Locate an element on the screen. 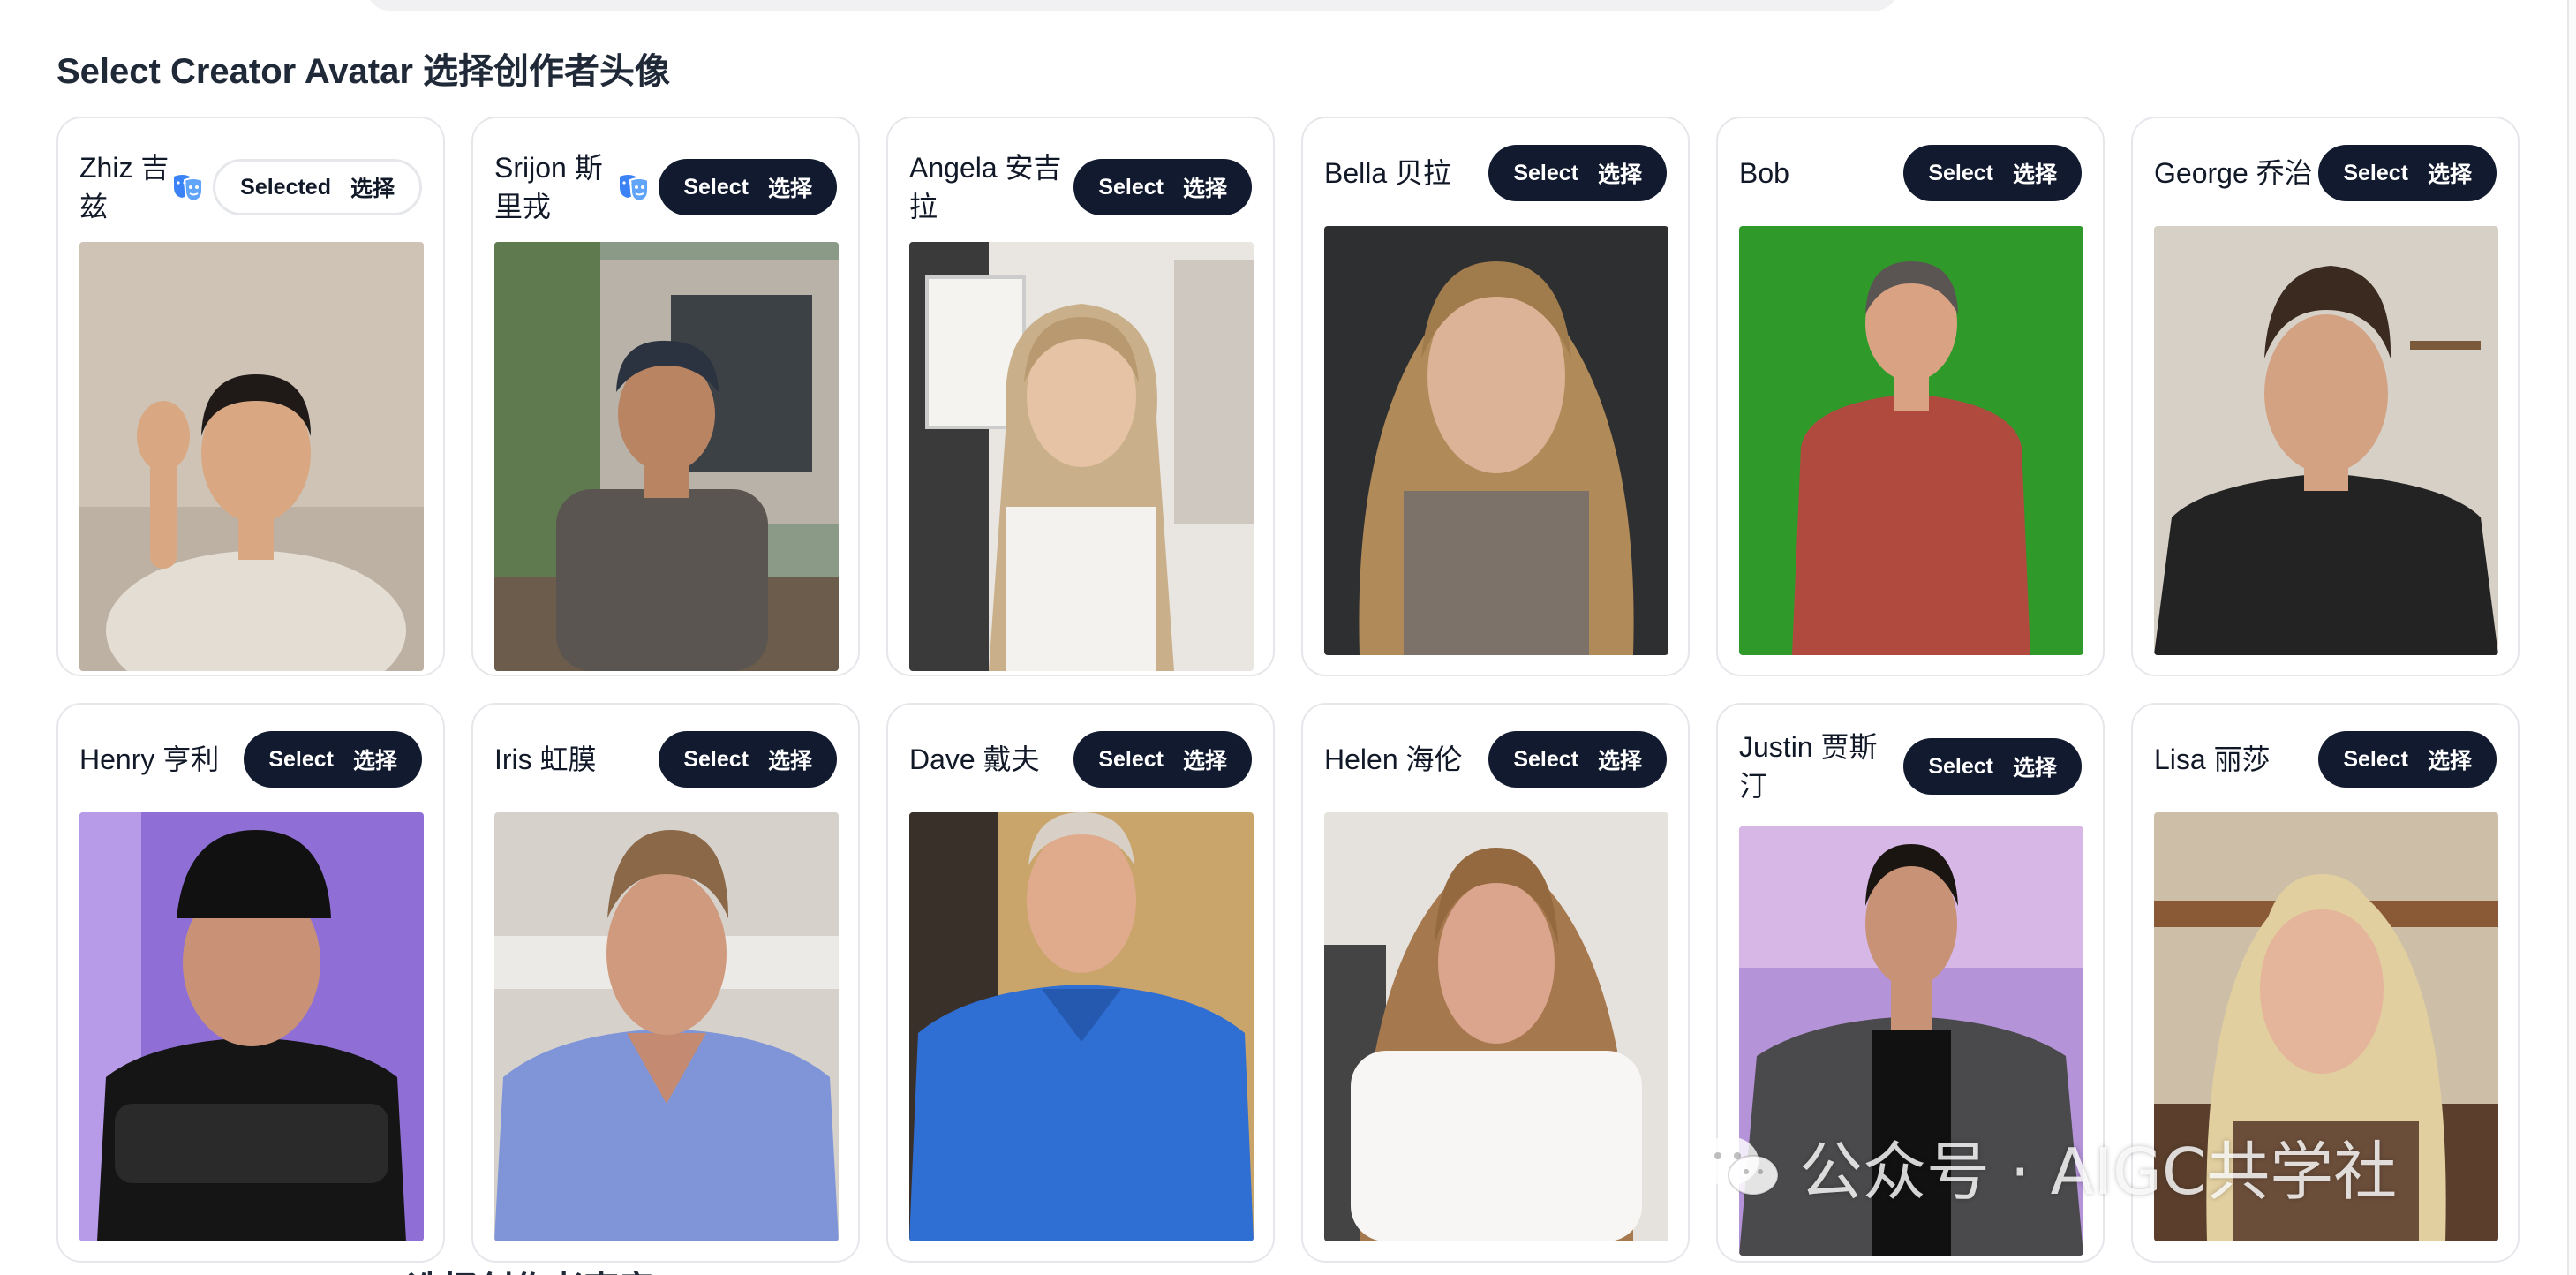 This screenshot has width=2576, height=1275. avatar-card-justin: Justin 贾斯汀 Select 选择 is located at coordinates (1911, 983).